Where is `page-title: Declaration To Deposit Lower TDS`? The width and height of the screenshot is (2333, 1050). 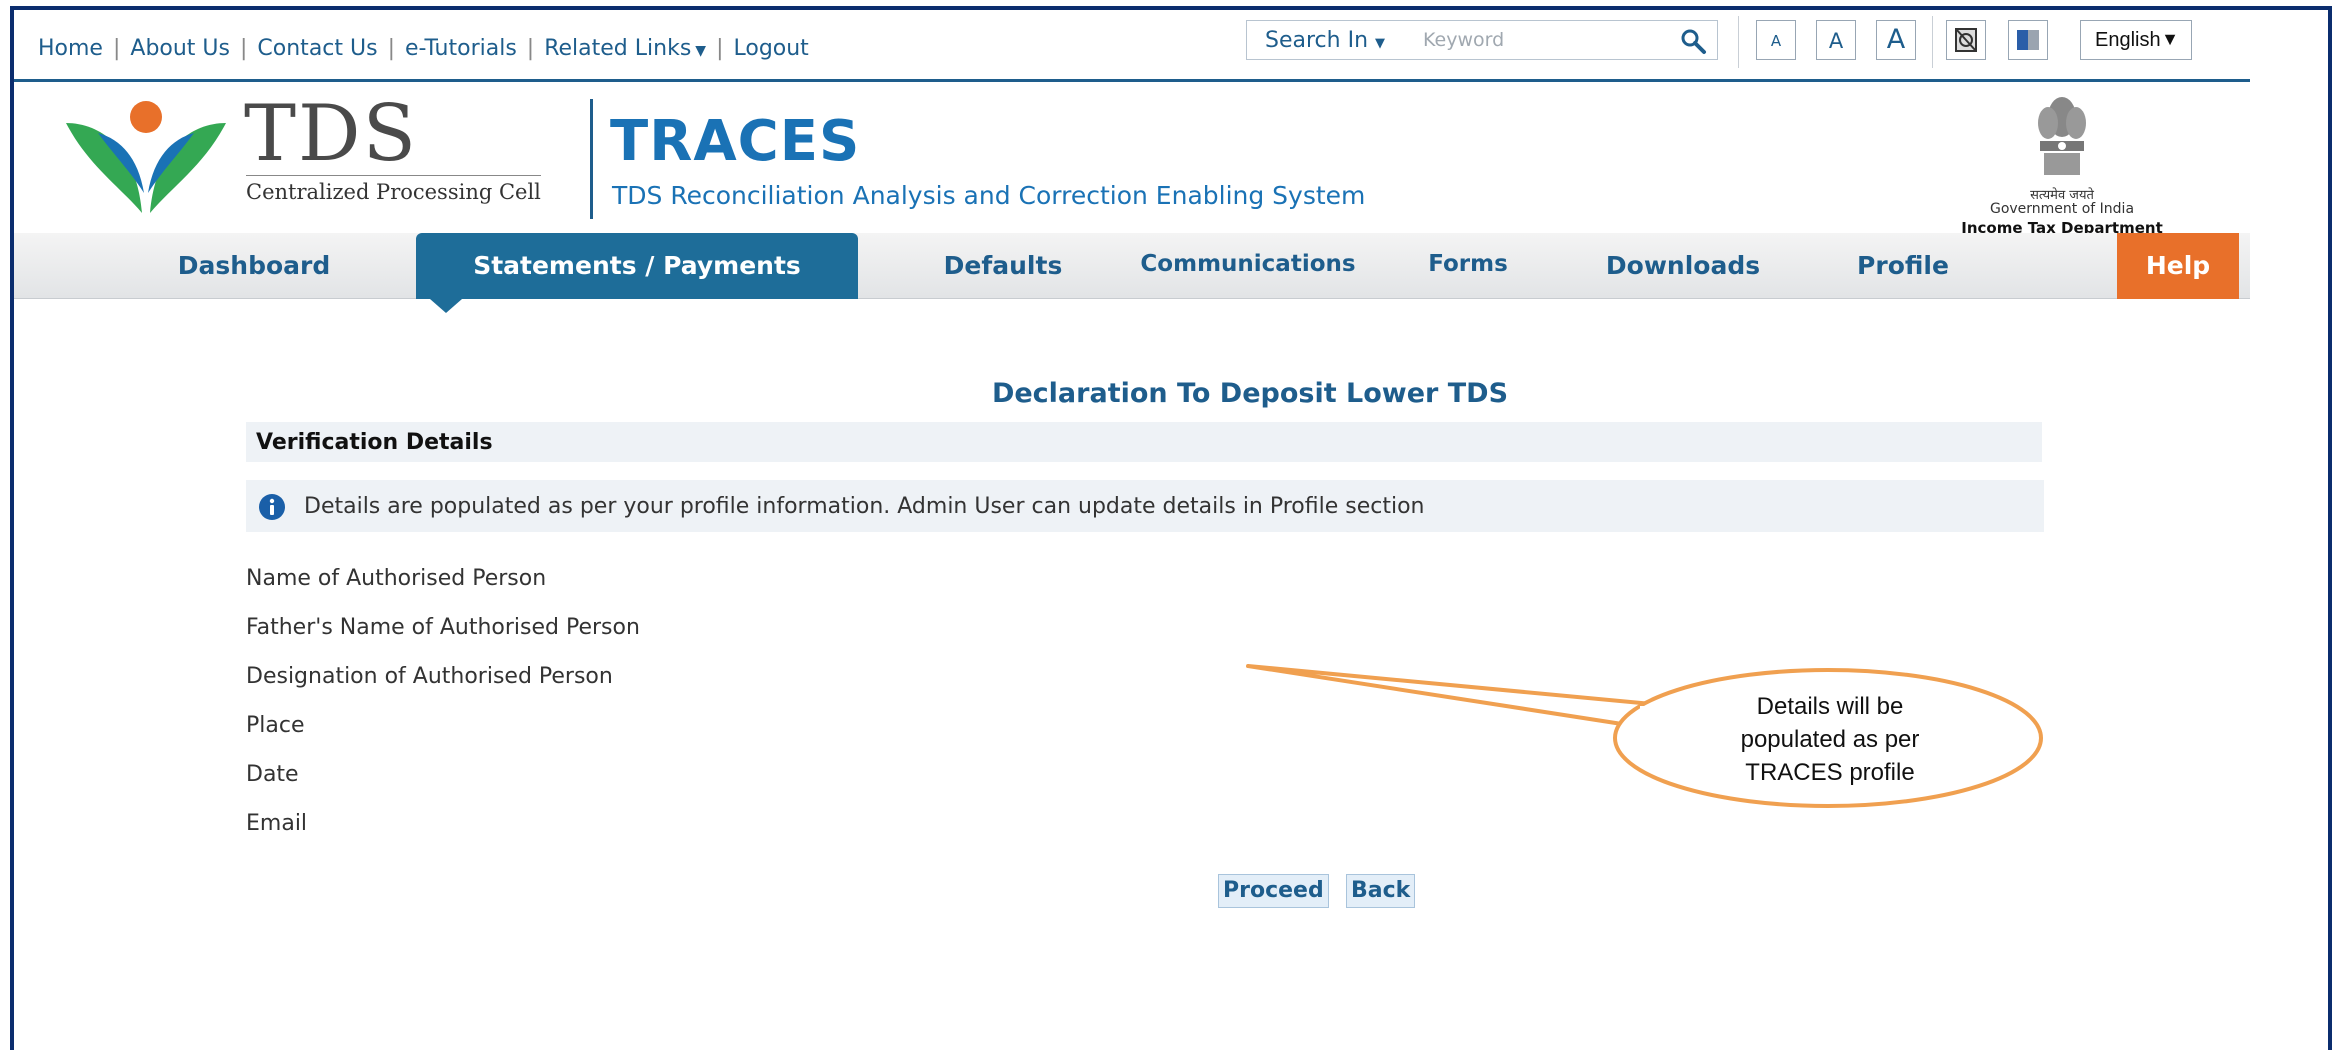
page-title: Declaration To Deposit Lower TDS is located at coordinates (1250, 393).